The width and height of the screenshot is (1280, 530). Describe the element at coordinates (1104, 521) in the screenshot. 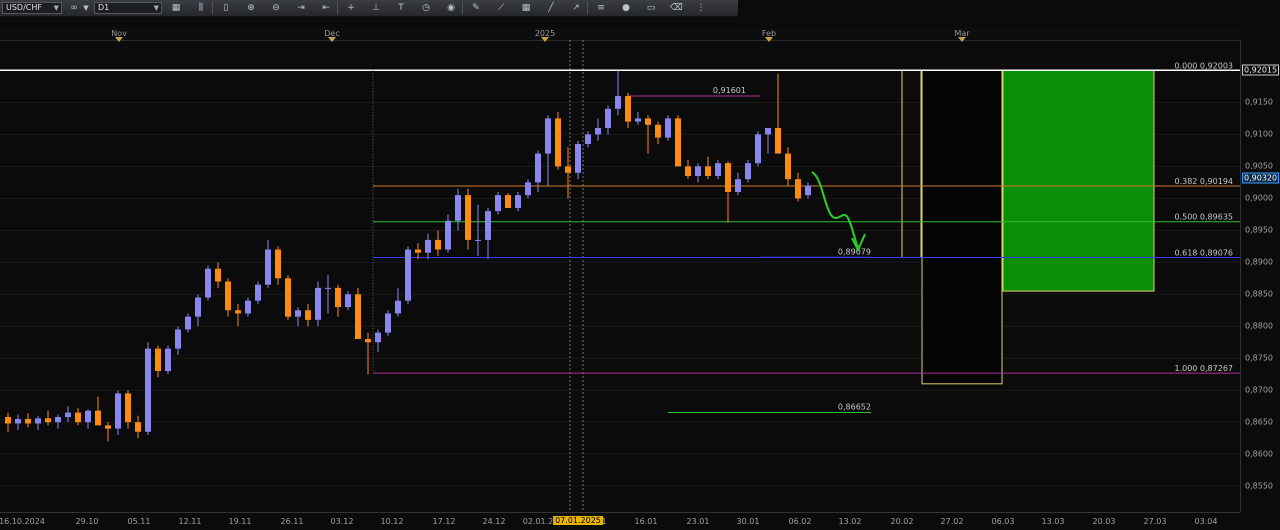

I see `date-tick: 20.03` at that location.